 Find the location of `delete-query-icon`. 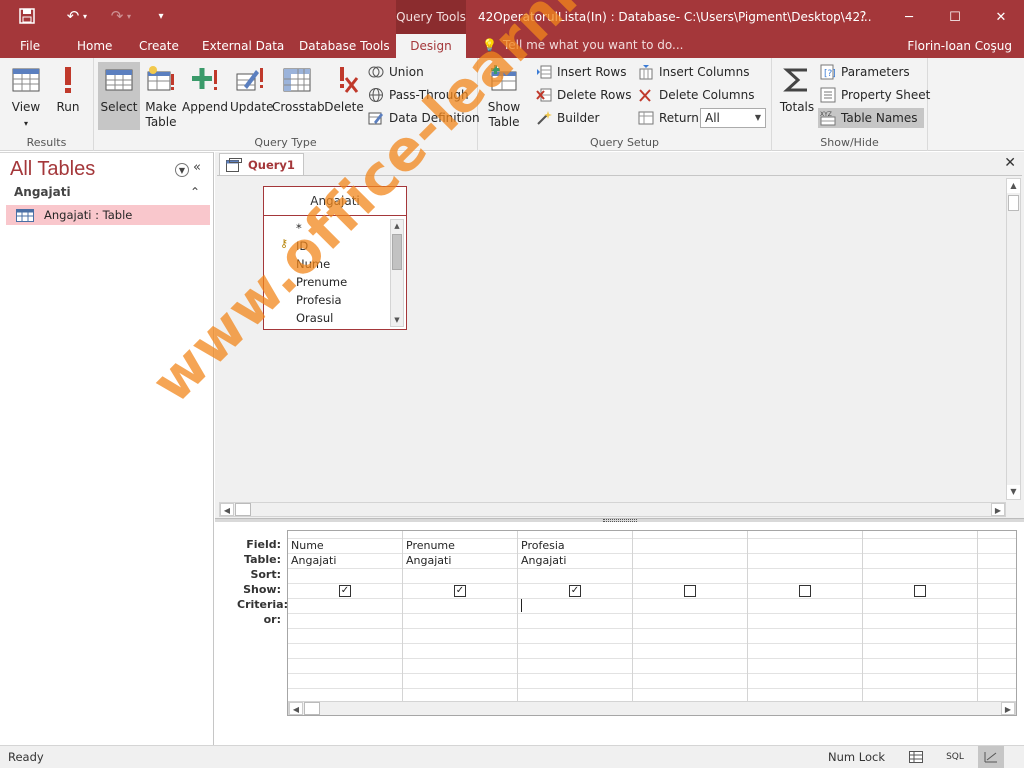

delete-query-icon is located at coordinates (349, 80).